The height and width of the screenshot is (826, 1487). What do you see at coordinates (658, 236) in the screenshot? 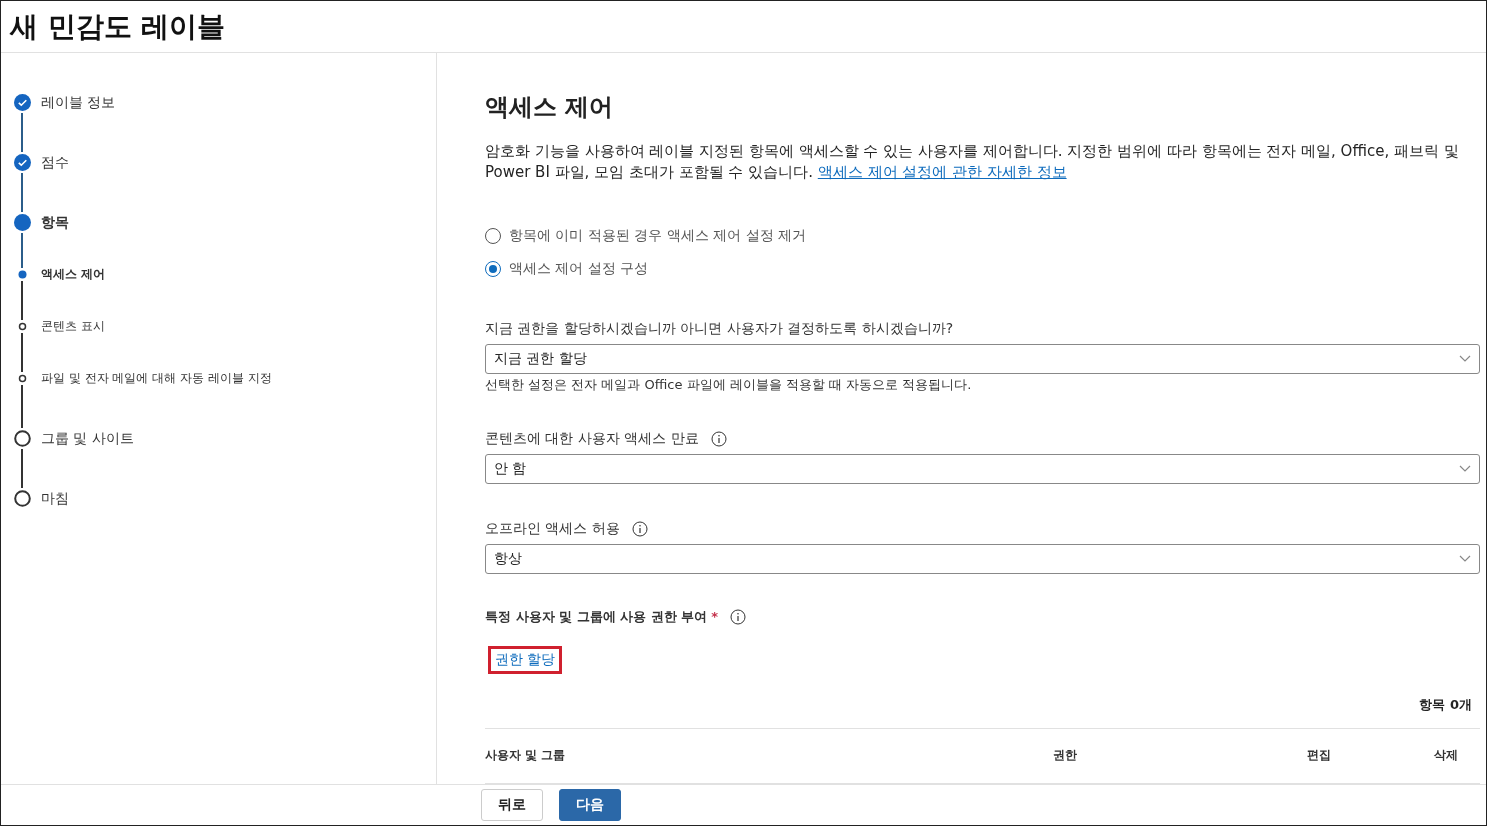
I see `radio-label: 항목에 이미 적용된 경우 액세스 제어 설정 제거` at bounding box center [658, 236].